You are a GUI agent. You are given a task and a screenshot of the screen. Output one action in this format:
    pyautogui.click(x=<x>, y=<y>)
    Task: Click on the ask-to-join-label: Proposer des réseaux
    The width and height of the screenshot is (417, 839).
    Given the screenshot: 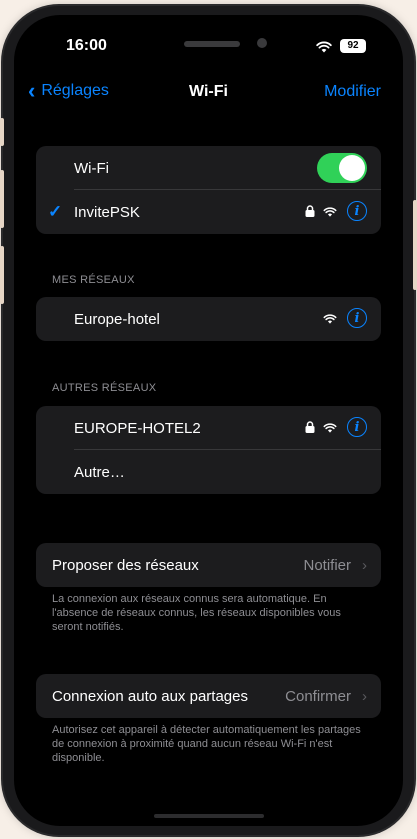 What is the action you would take?
    pyautogui.click(x=125, y=565)
    